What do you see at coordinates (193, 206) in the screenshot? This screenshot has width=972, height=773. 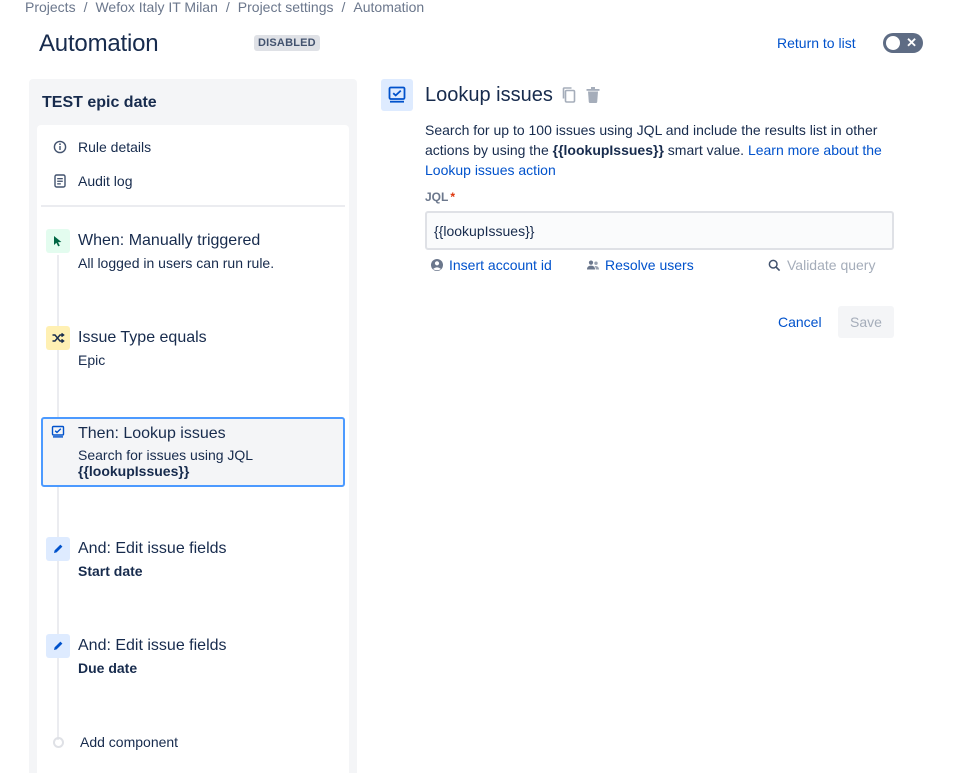 I see `divider` at bounding box center [193, 206].